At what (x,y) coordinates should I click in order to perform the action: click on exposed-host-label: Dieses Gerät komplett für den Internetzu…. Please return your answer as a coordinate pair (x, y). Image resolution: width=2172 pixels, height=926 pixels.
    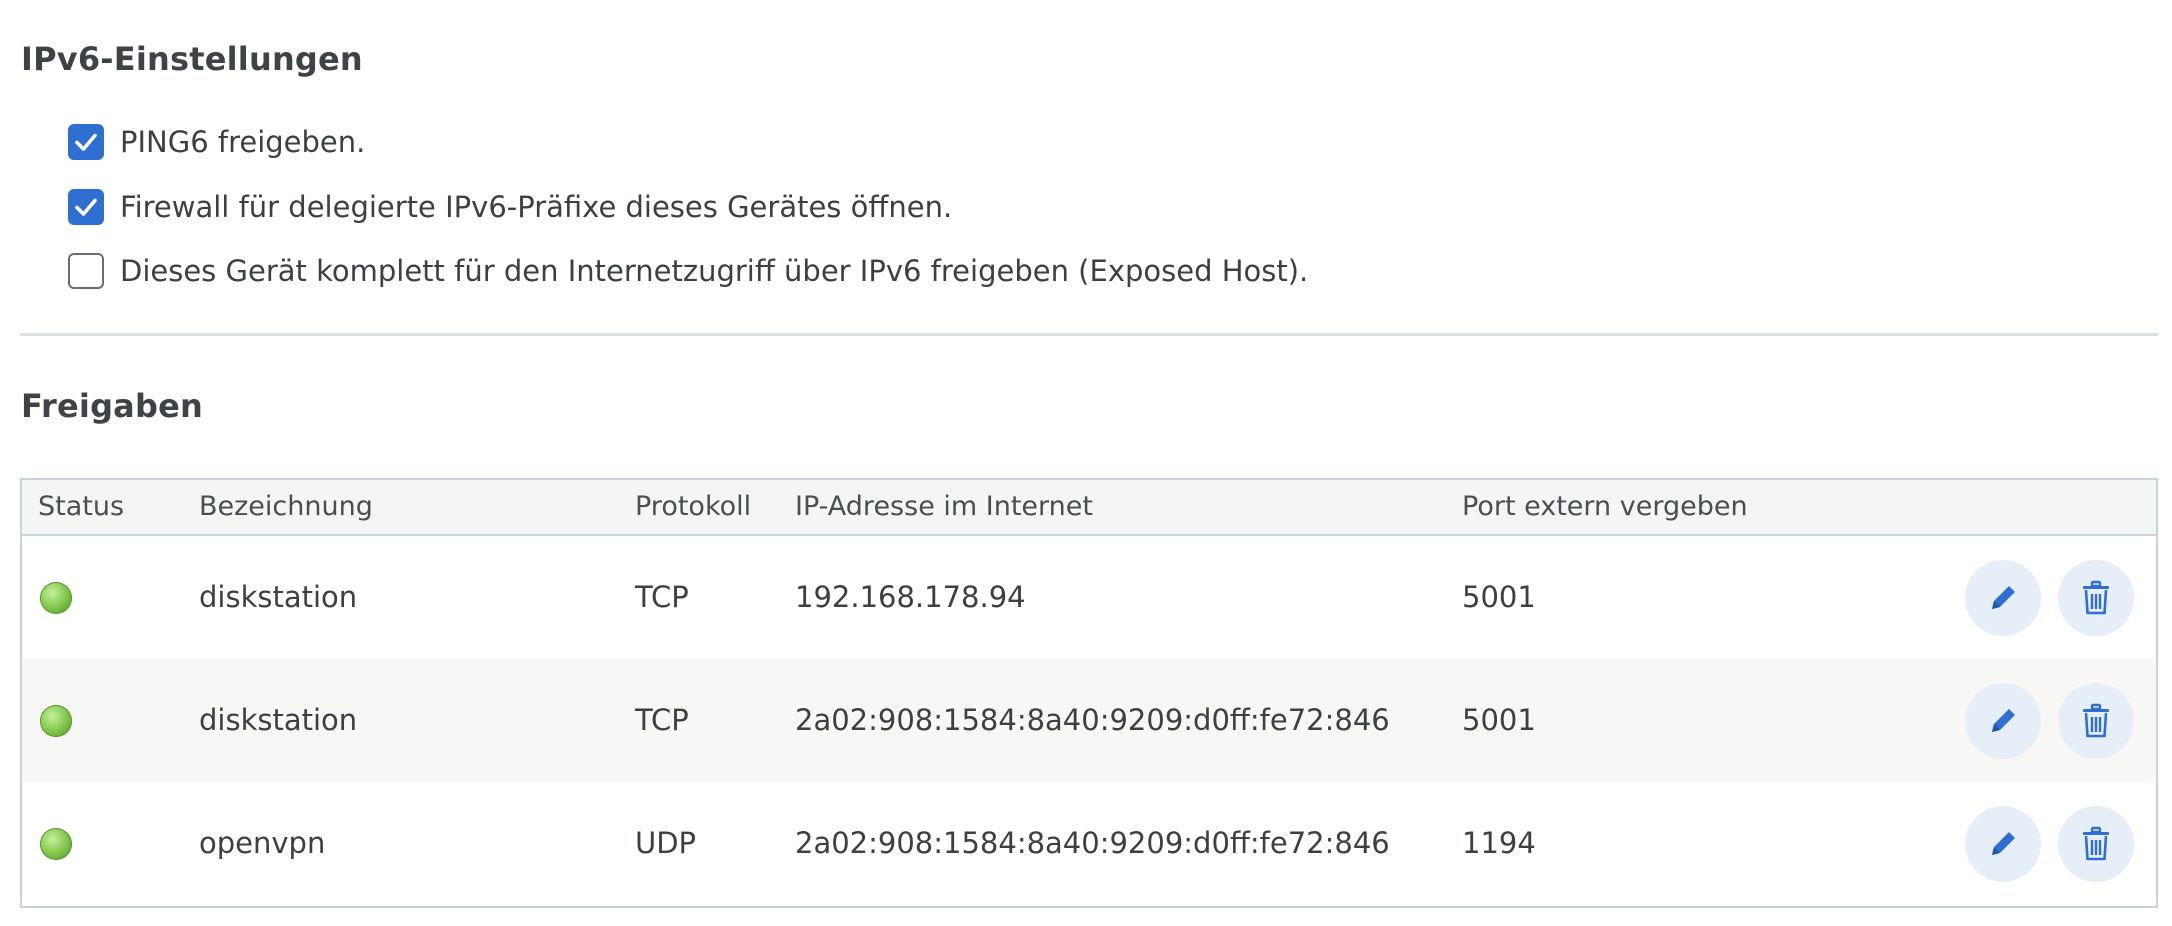
    Looking at the image, I should click on (714, 271).